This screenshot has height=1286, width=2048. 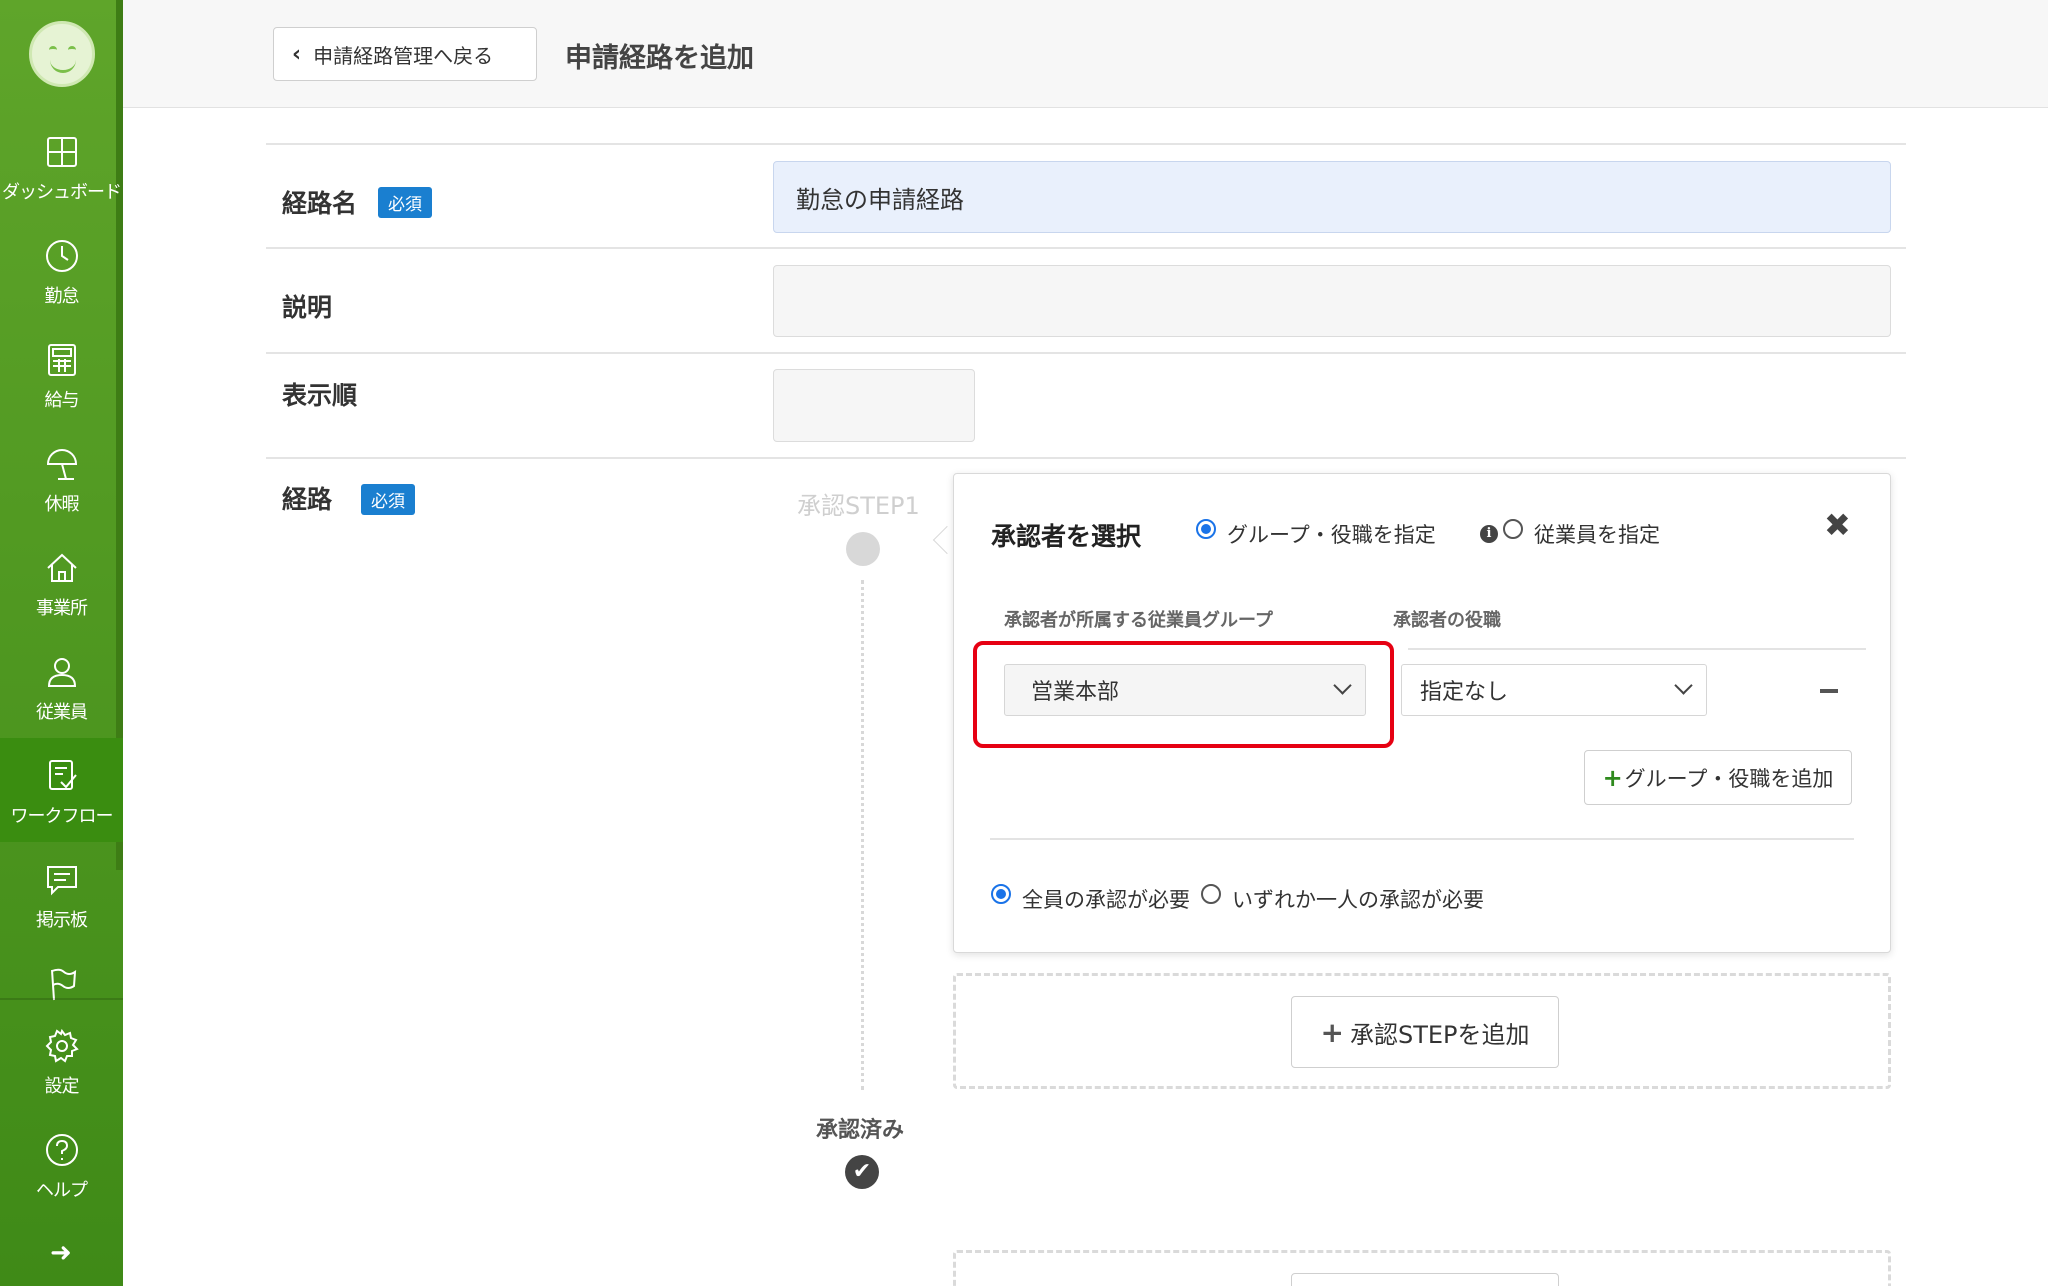 I want to click on sidebar-item-leave: 休暇, so click(x=61, y=498).